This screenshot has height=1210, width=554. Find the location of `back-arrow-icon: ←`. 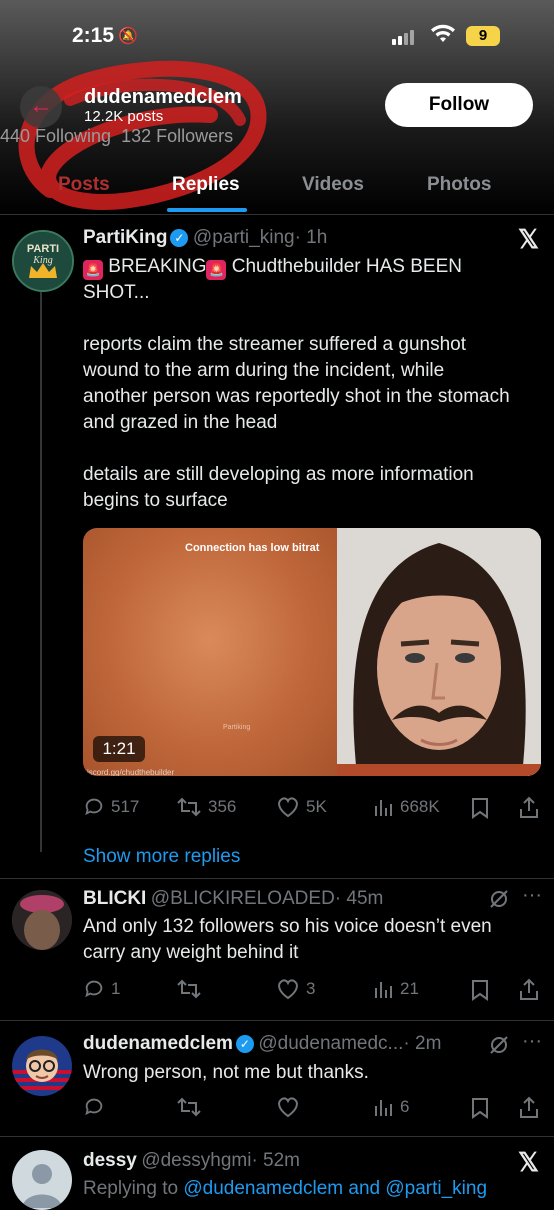

back-arrow-icon: ← is located at coordinates (41, 107).